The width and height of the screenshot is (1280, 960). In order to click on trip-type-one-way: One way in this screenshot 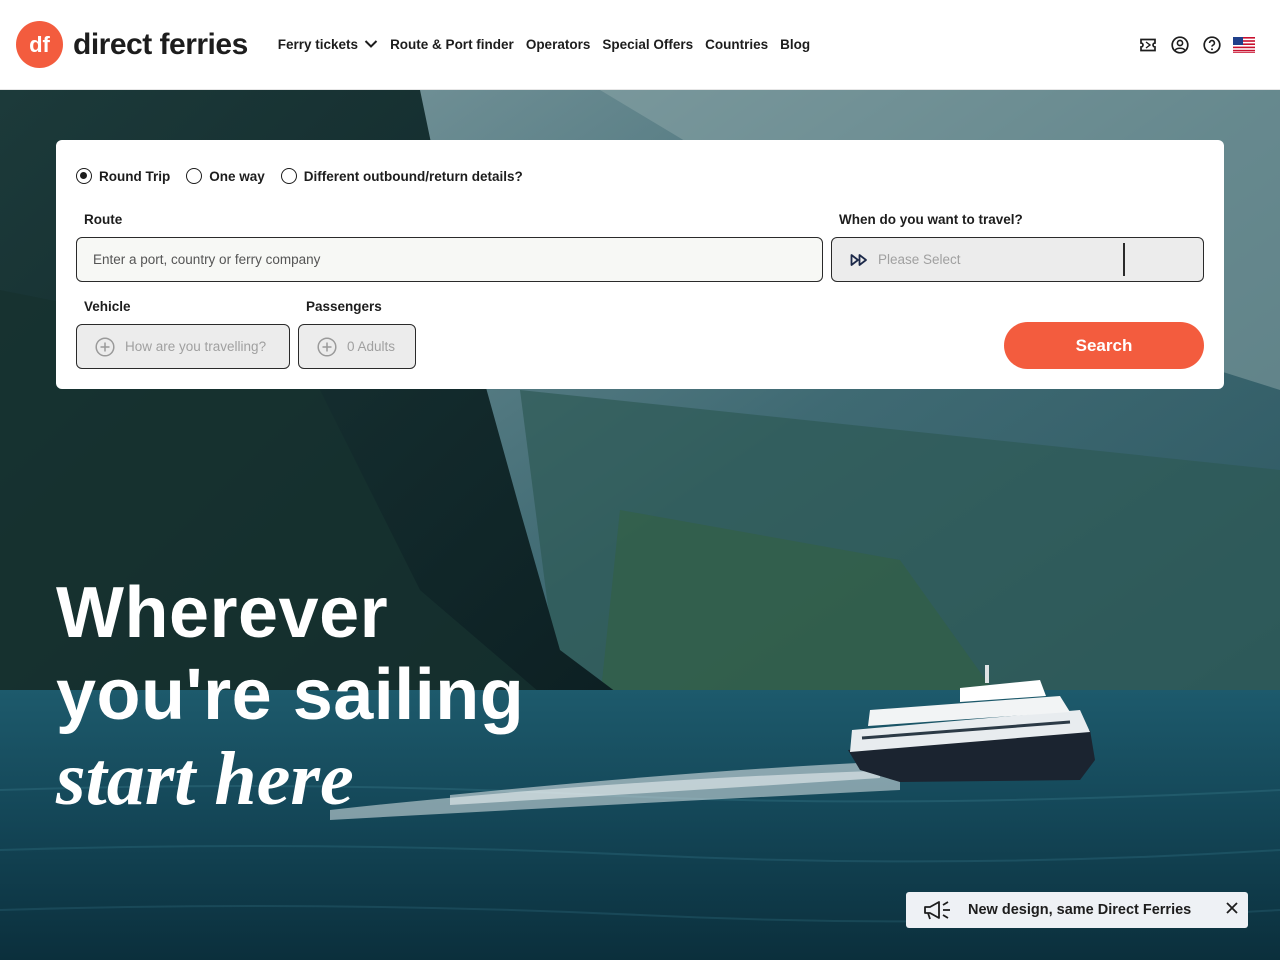, I will do `click(225, 176)`.